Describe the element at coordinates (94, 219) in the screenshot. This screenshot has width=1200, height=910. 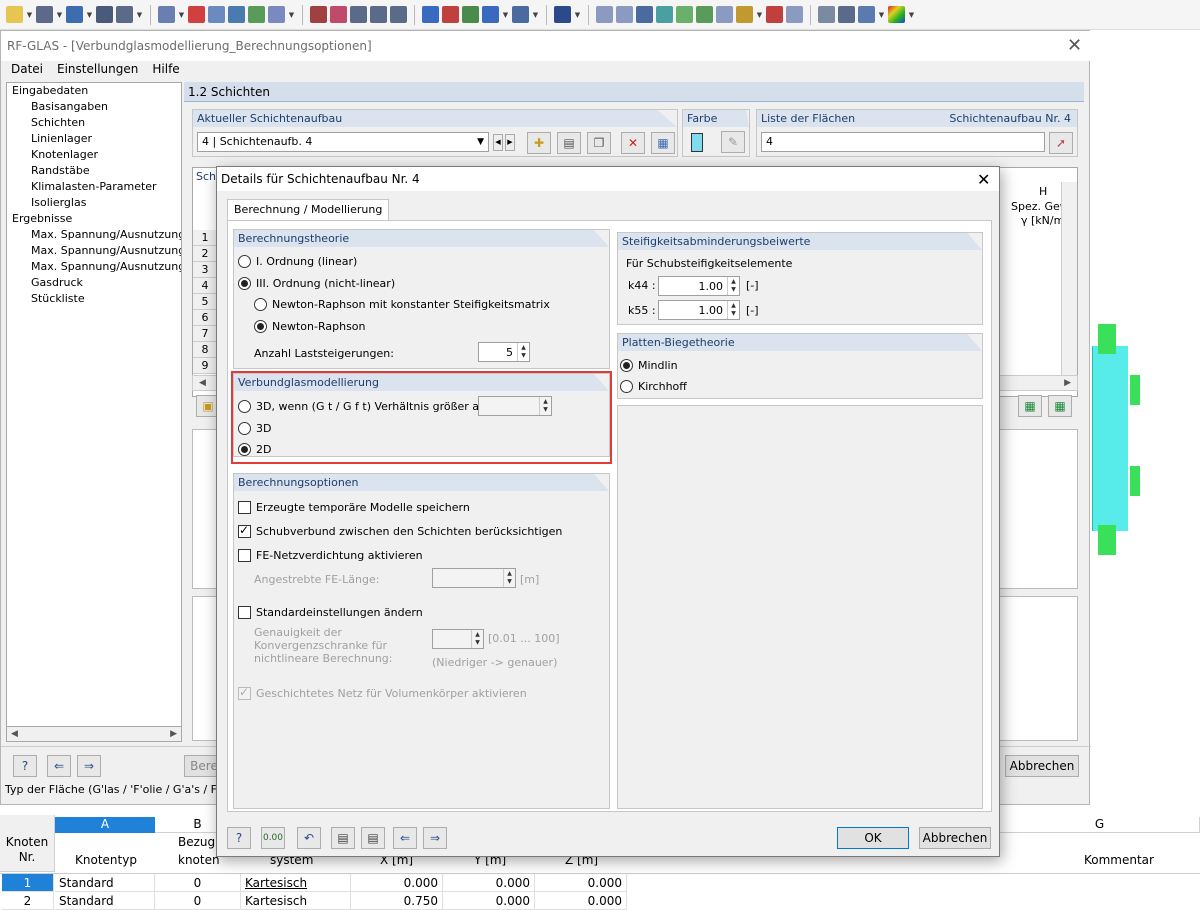
I see `nav-item: Ergebnisse` at that location.